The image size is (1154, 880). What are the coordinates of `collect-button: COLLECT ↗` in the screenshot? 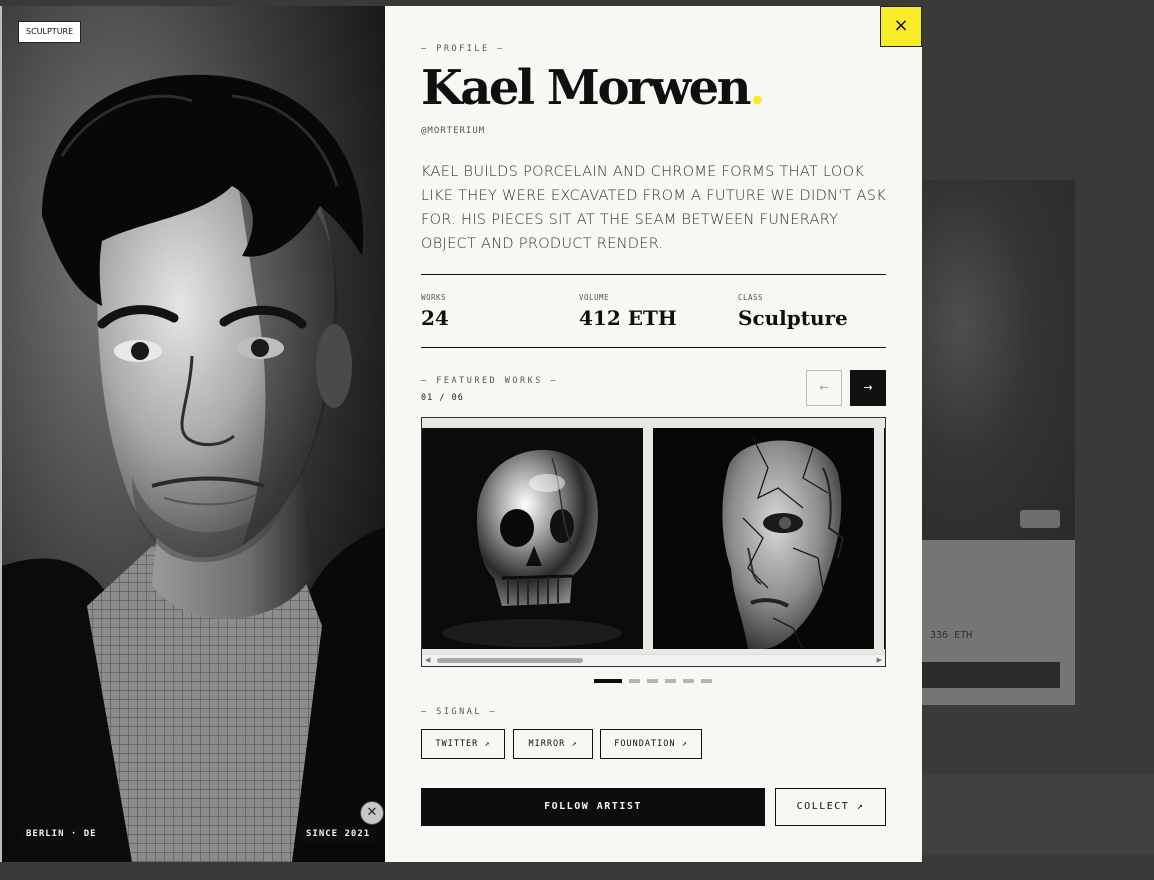 It's located at (830, 807).